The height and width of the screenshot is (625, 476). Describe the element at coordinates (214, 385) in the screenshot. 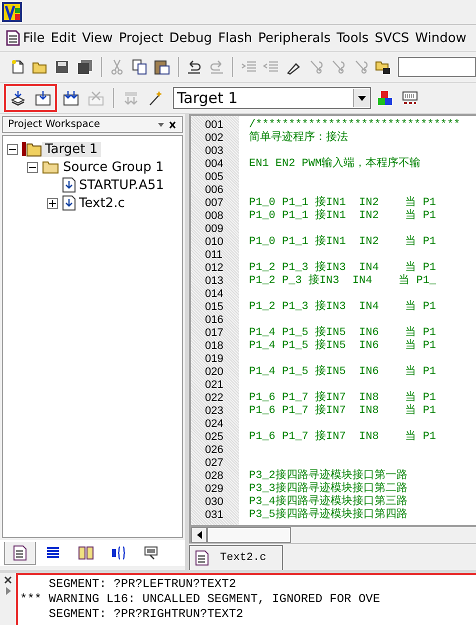

I see `line-number: 021` at that location.